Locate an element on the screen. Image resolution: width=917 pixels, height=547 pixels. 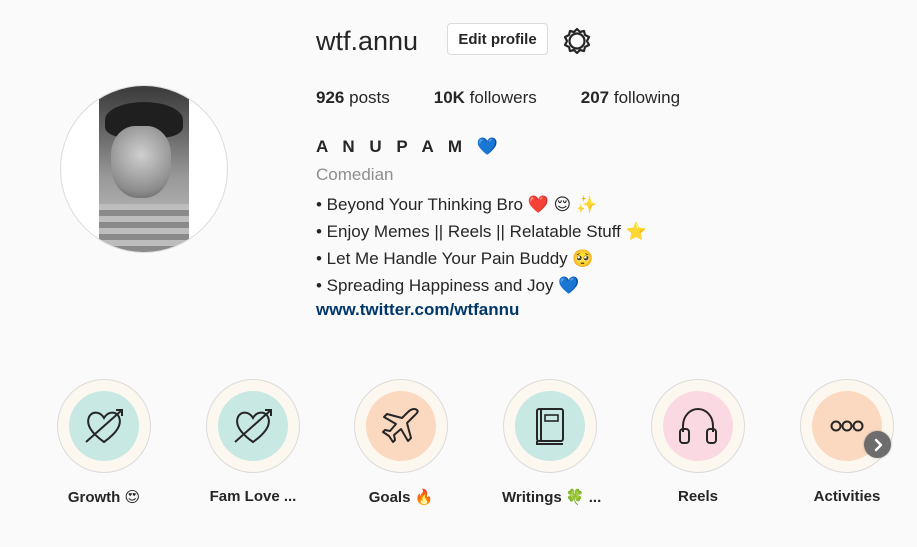
highlight-growth: Growth 😍 is located at coordinates (104, 442).